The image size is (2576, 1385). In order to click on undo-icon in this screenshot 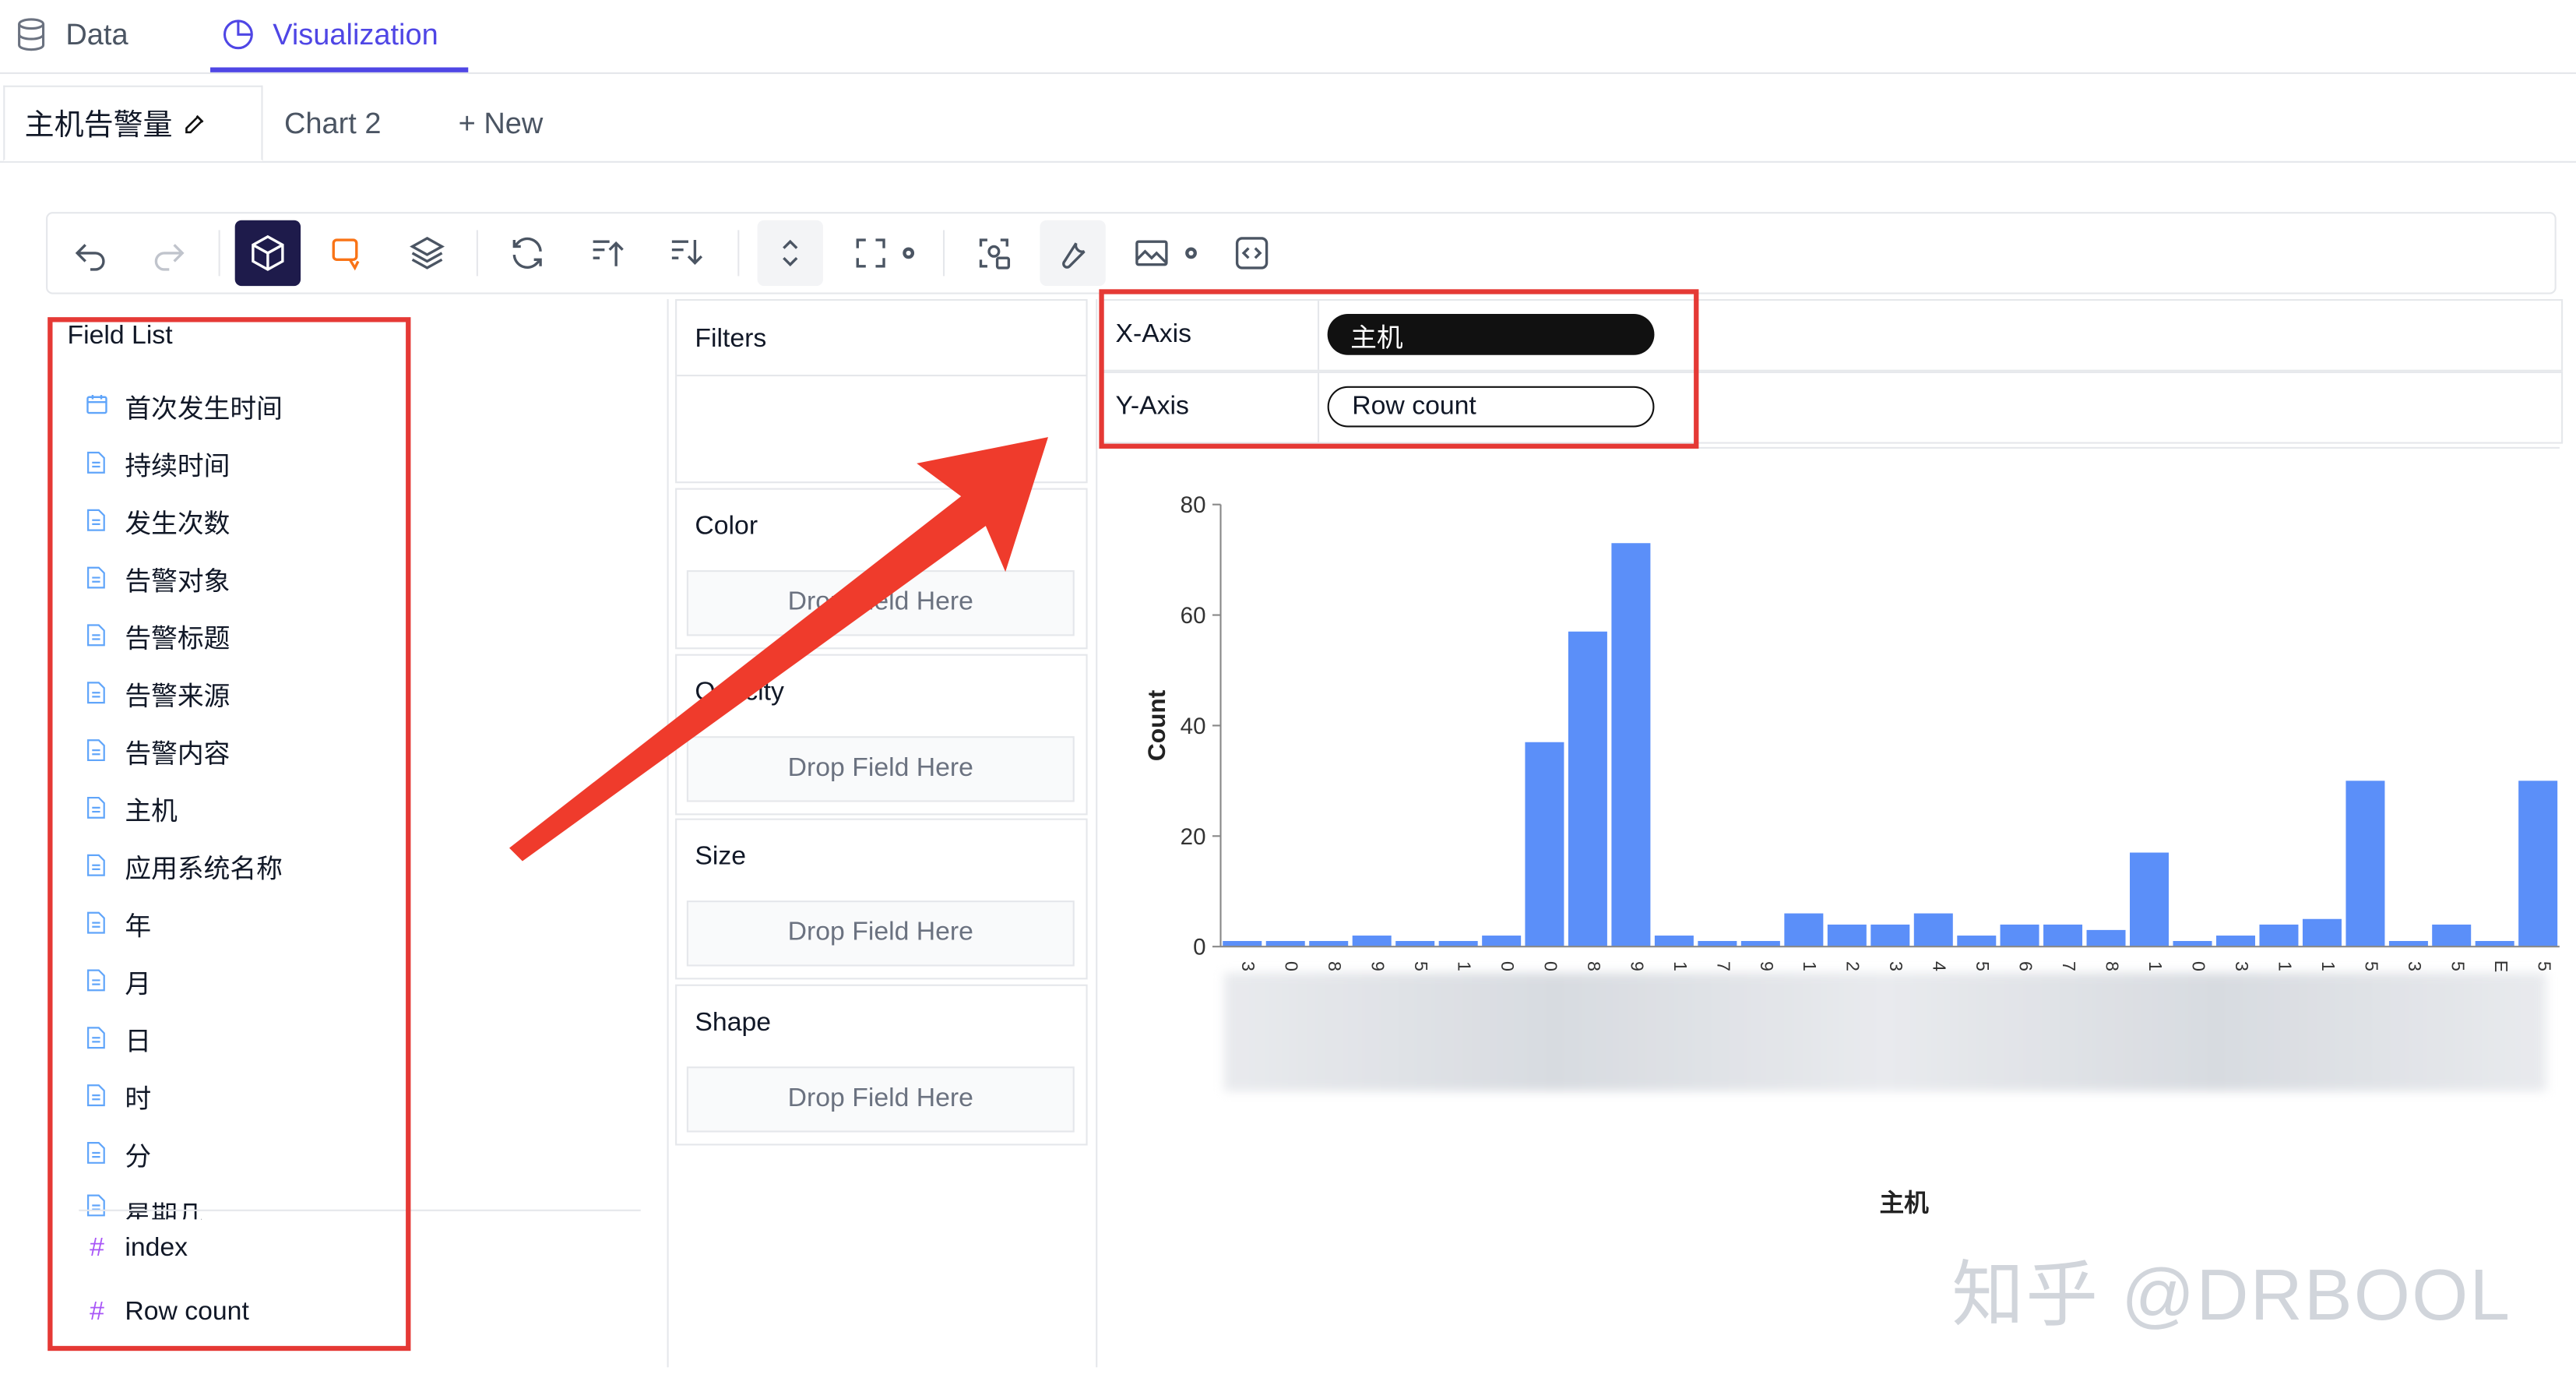, I will do `click(90, 253)`.